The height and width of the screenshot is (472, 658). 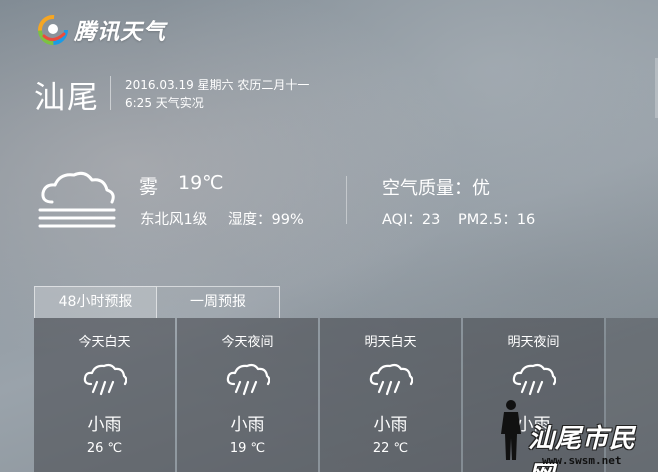 What do you see at coordinates (533, 342) in the screenshot?
I see `forecast-period: 明天夜间` at bounding box center [533, 342].